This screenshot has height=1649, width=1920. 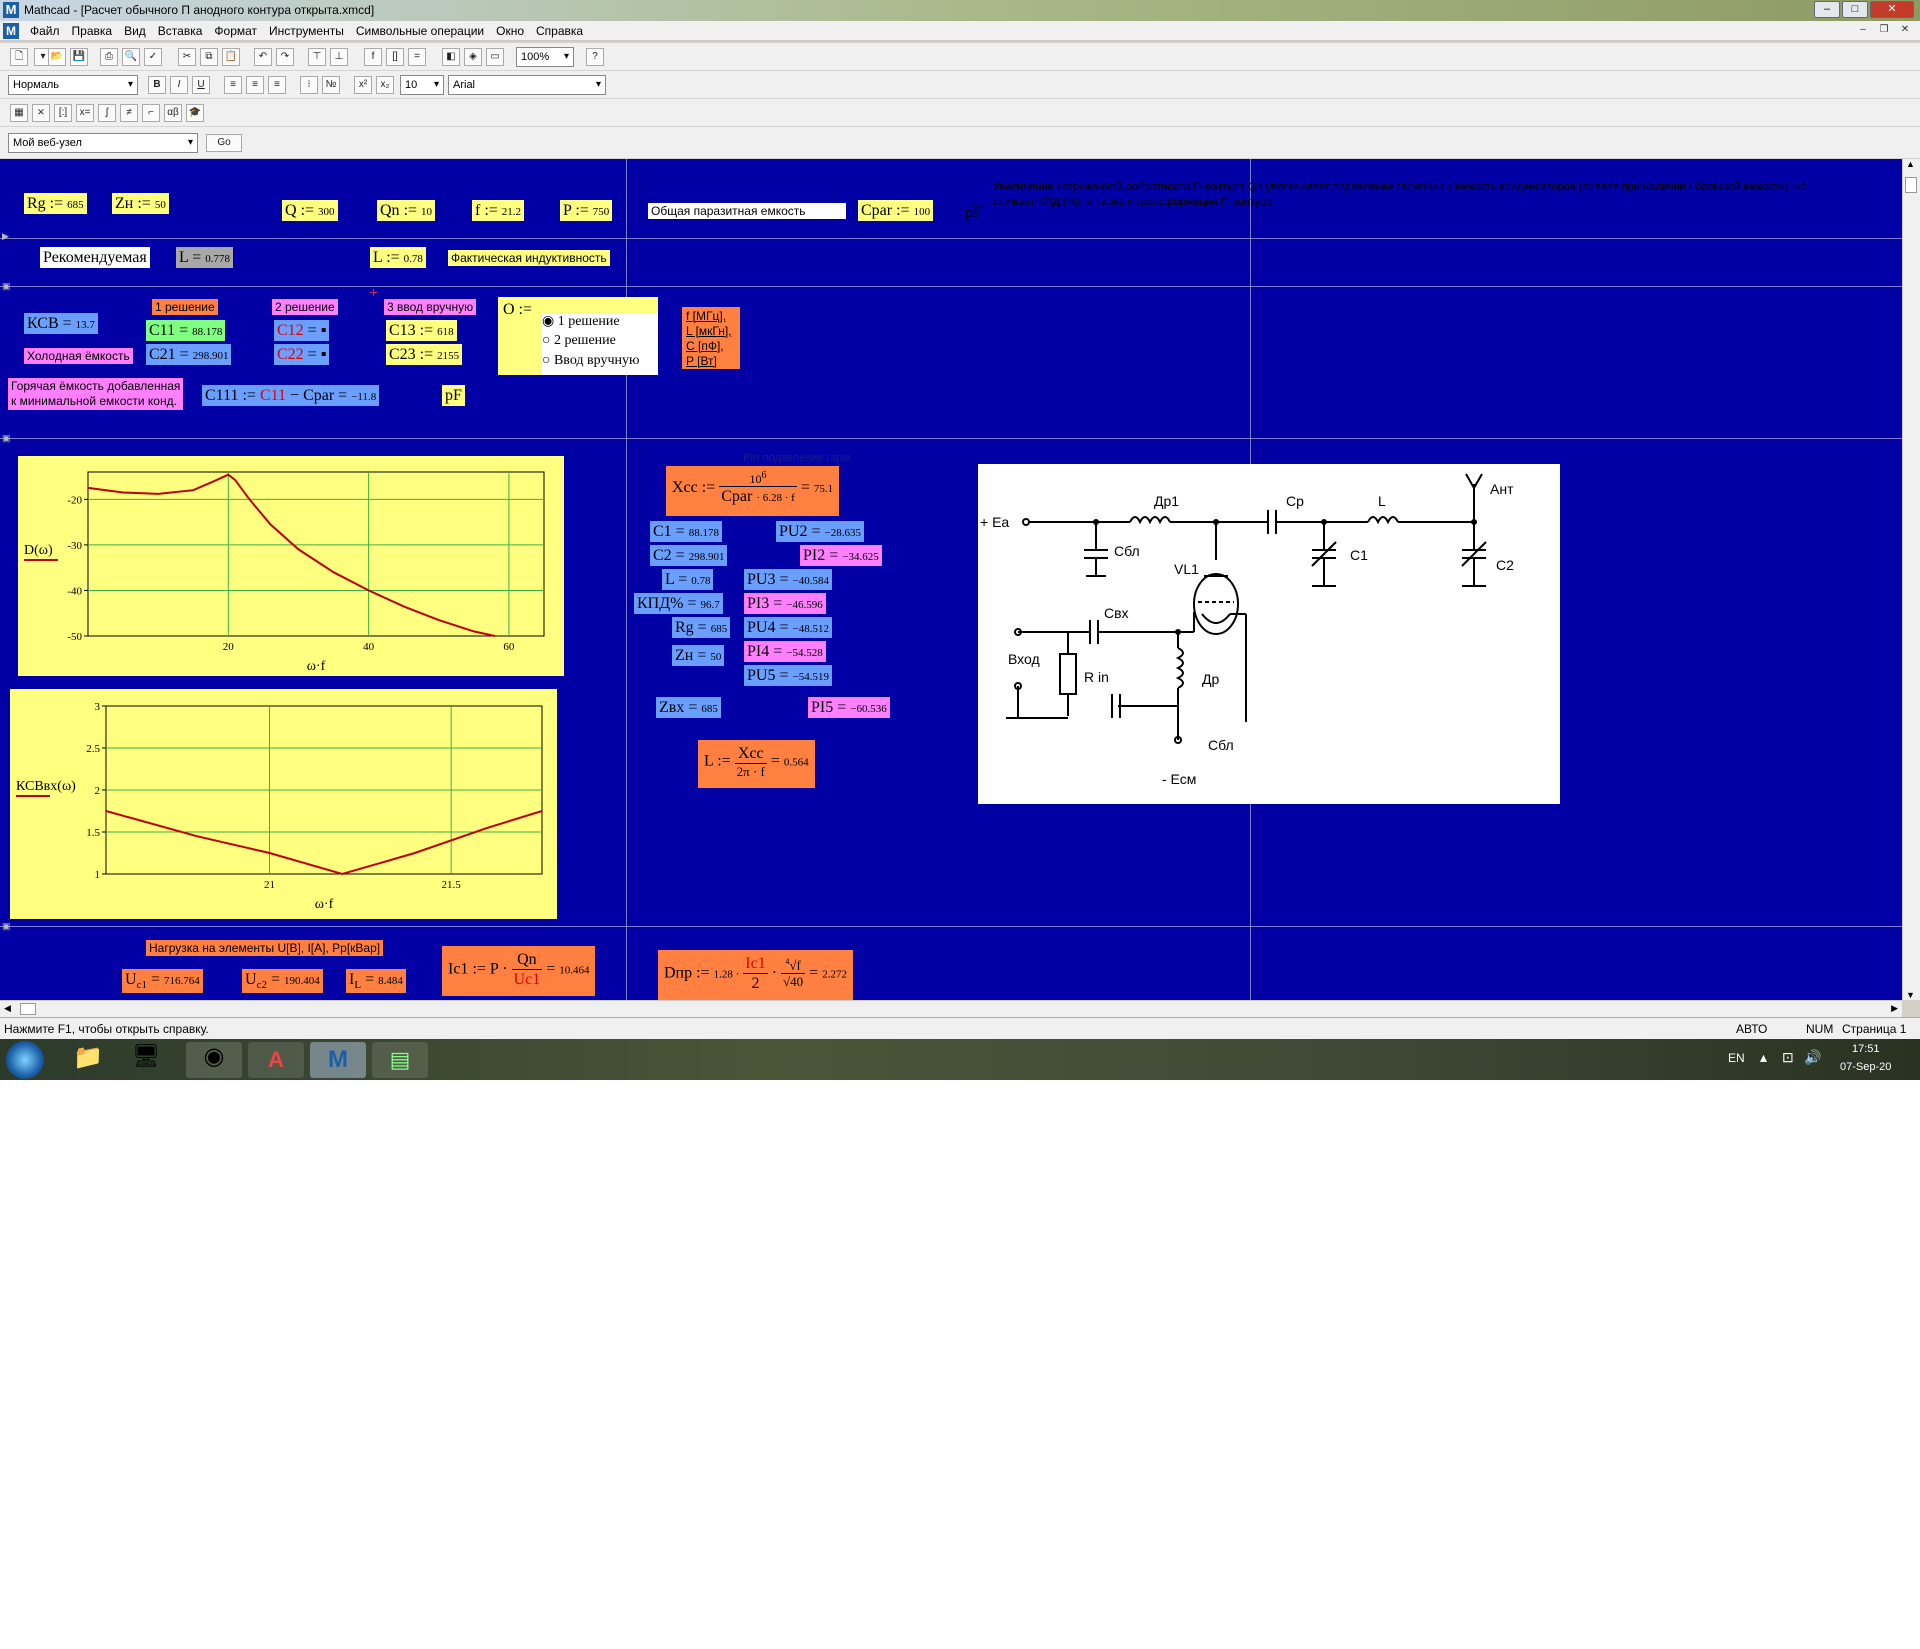 What do you see at coordinates (7, 1008) in the screenshot?
I see `scroll-left-icon: ◀` at bounding box center [7, 1008].